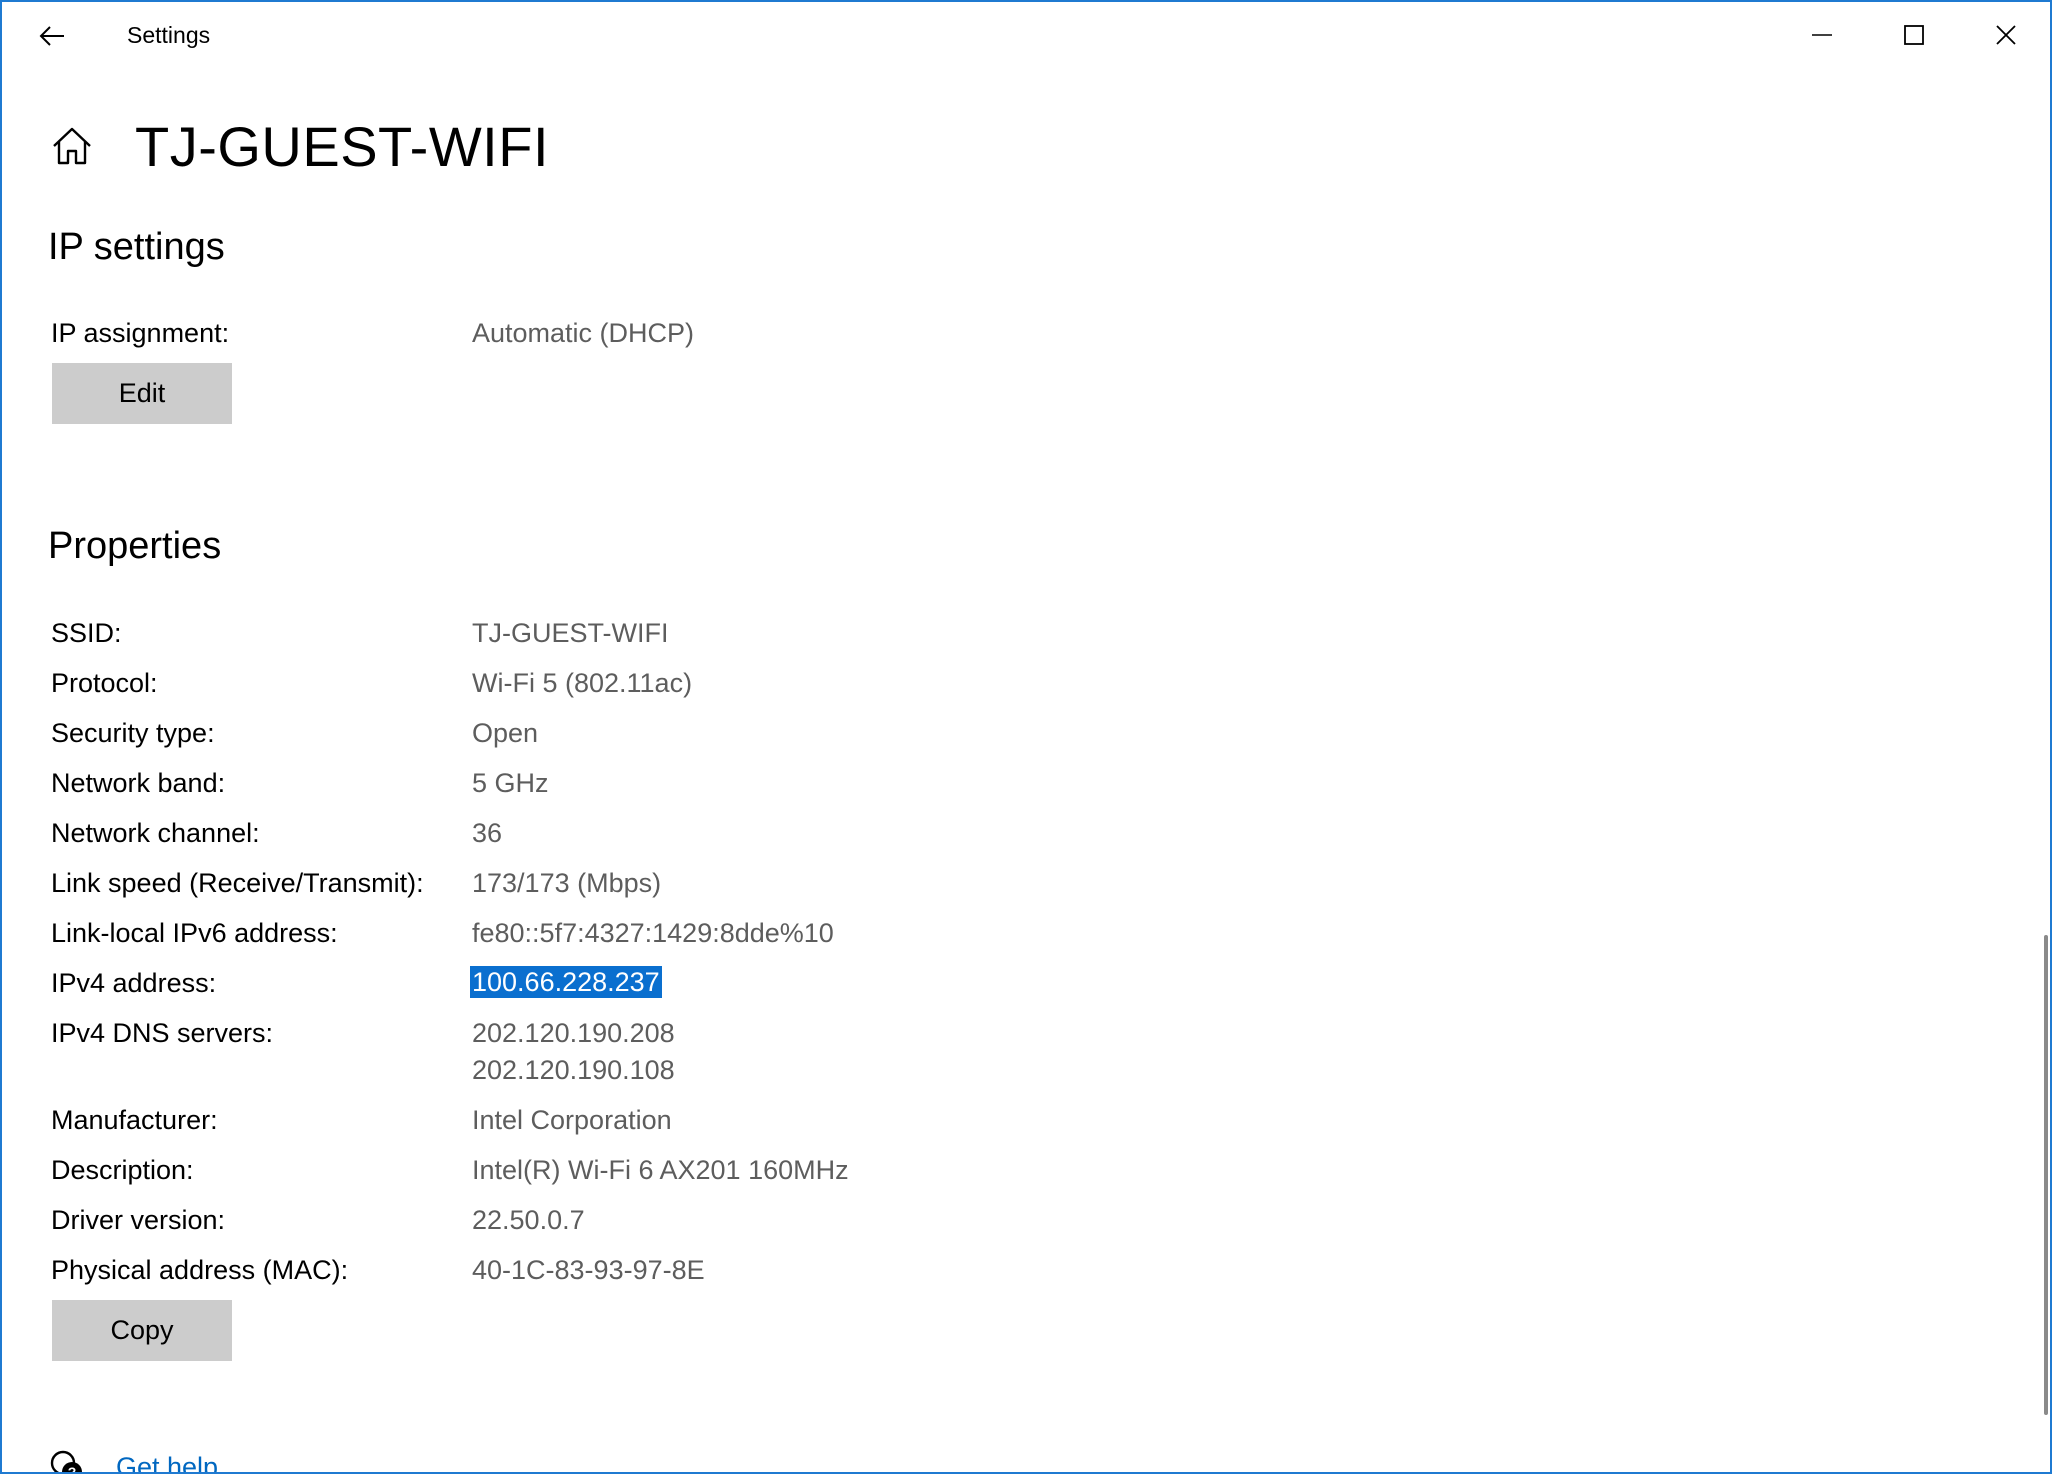 The image size is (2052, 1474). What do you see at coordinates (136, 247) in the screenshot?
I see `ip-settings-heading: IP settings` at bounding box center [136, 247].